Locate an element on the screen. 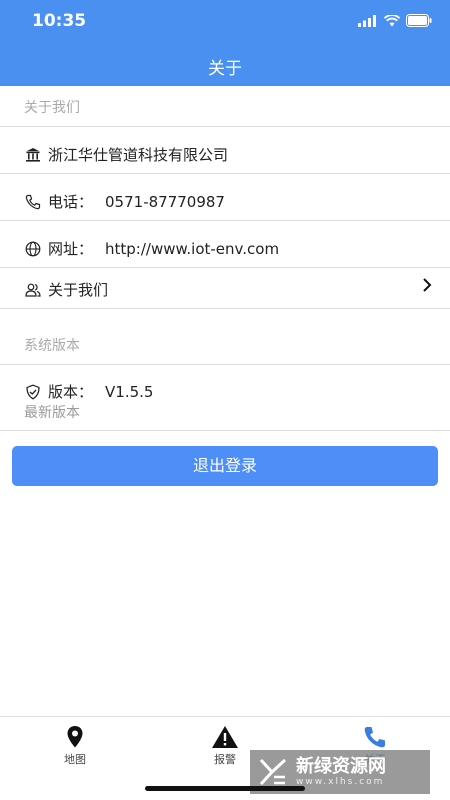  bank-icon is located at coordinates (33, 155).